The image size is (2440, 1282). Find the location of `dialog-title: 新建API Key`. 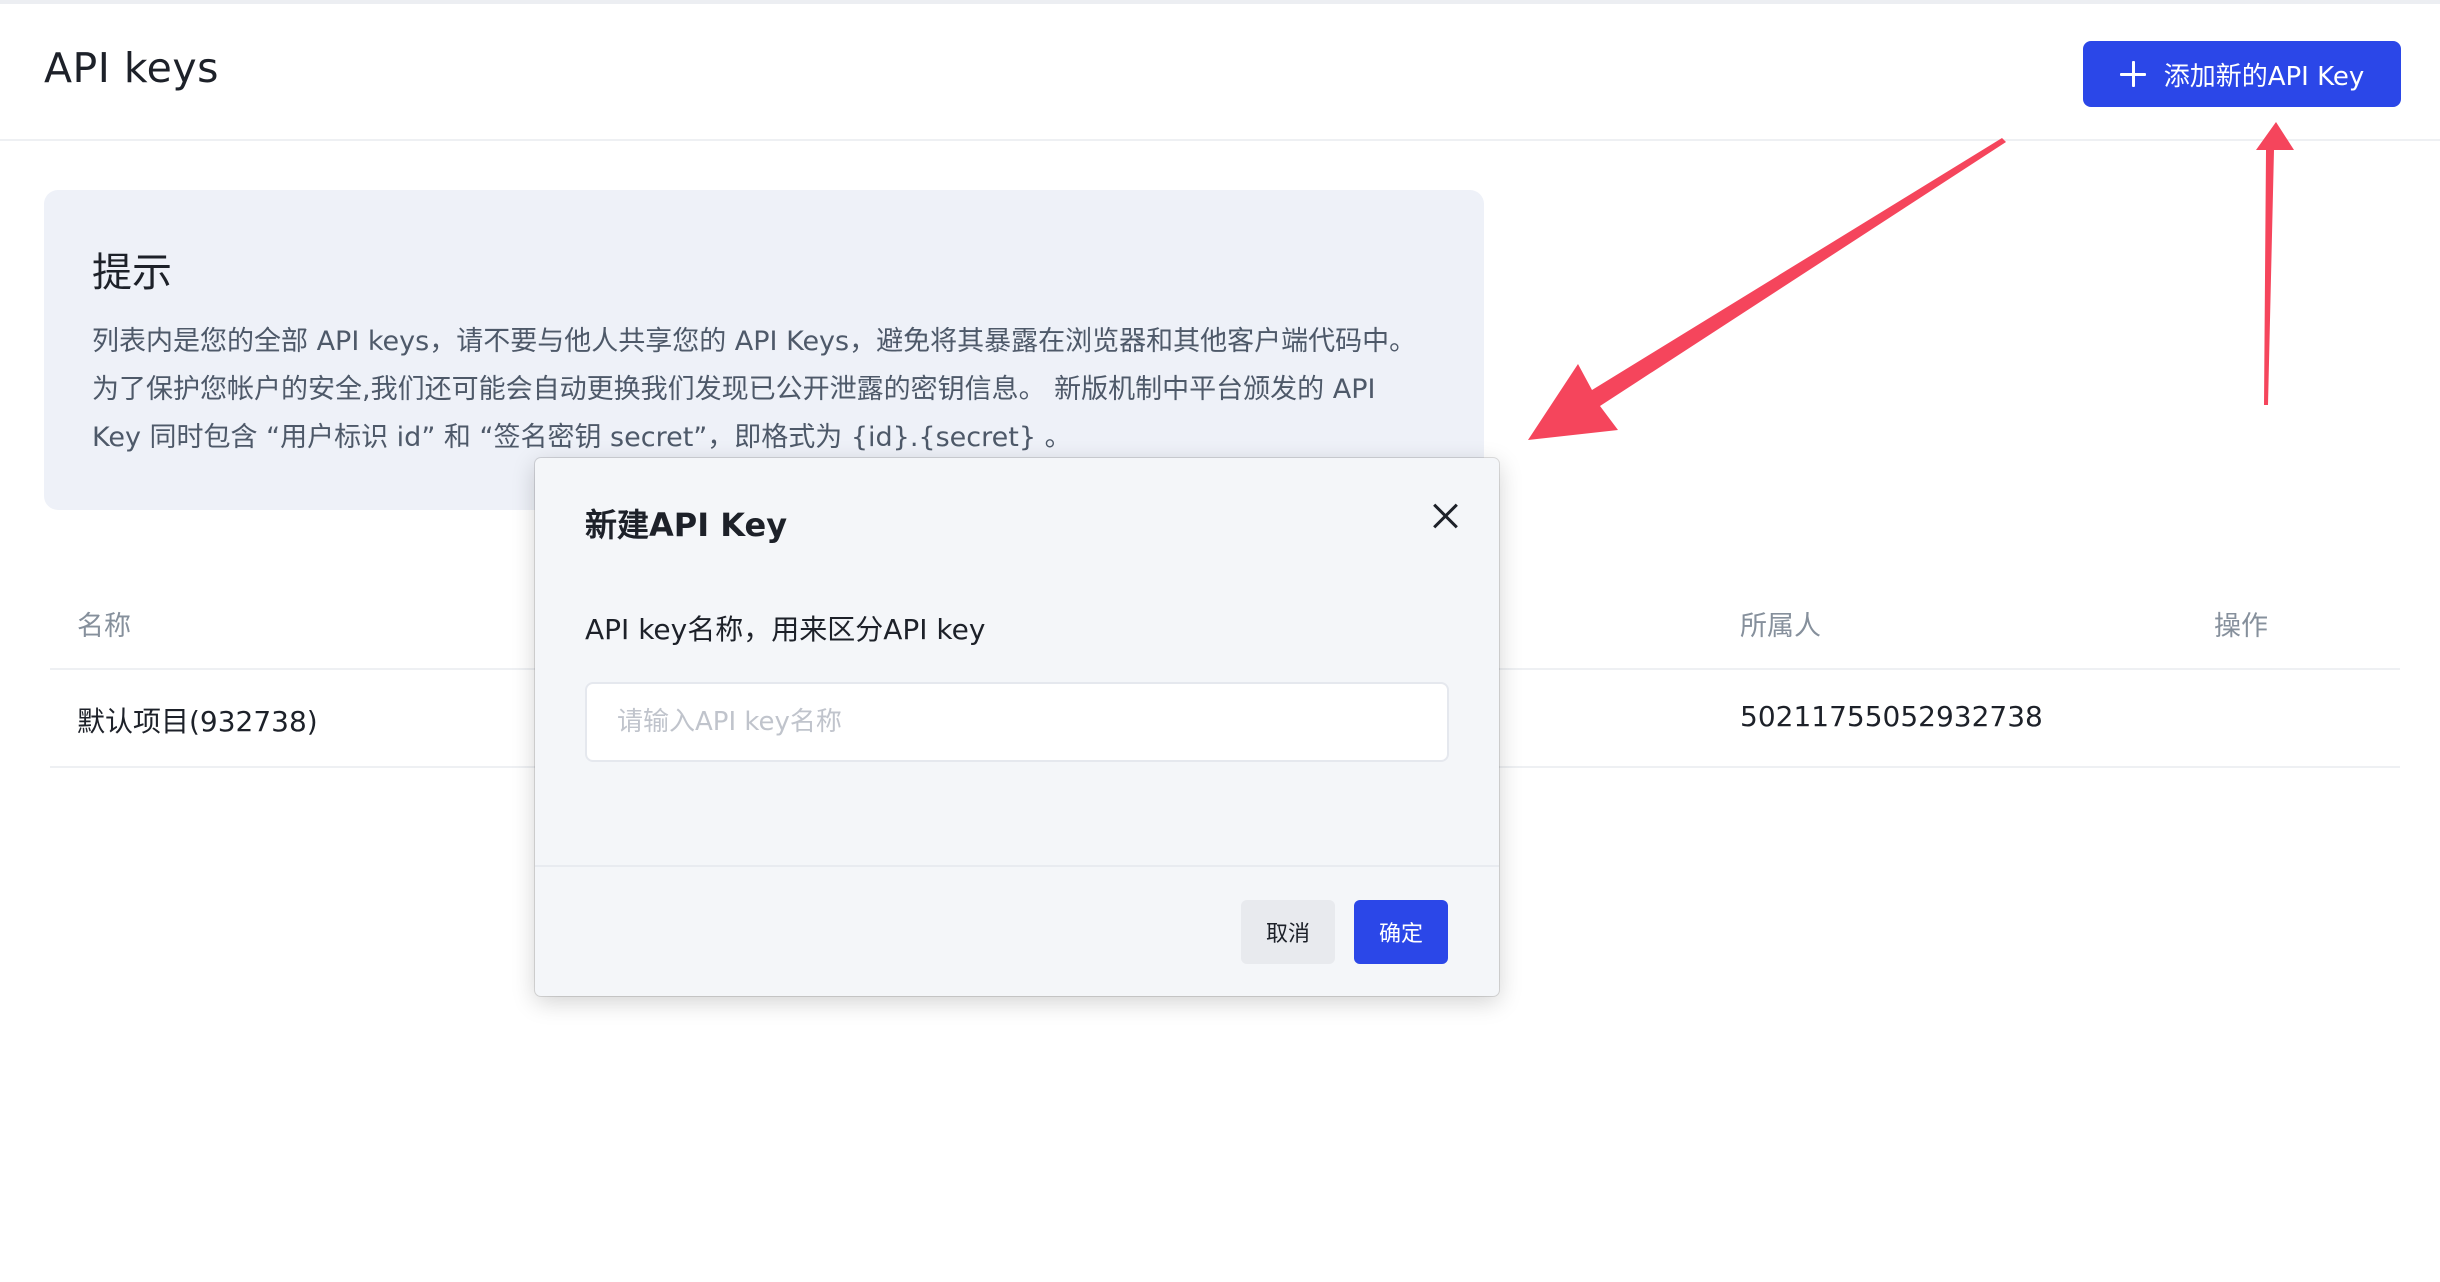

dialog-title: 新建API Key is located at coordinates (686, 525).